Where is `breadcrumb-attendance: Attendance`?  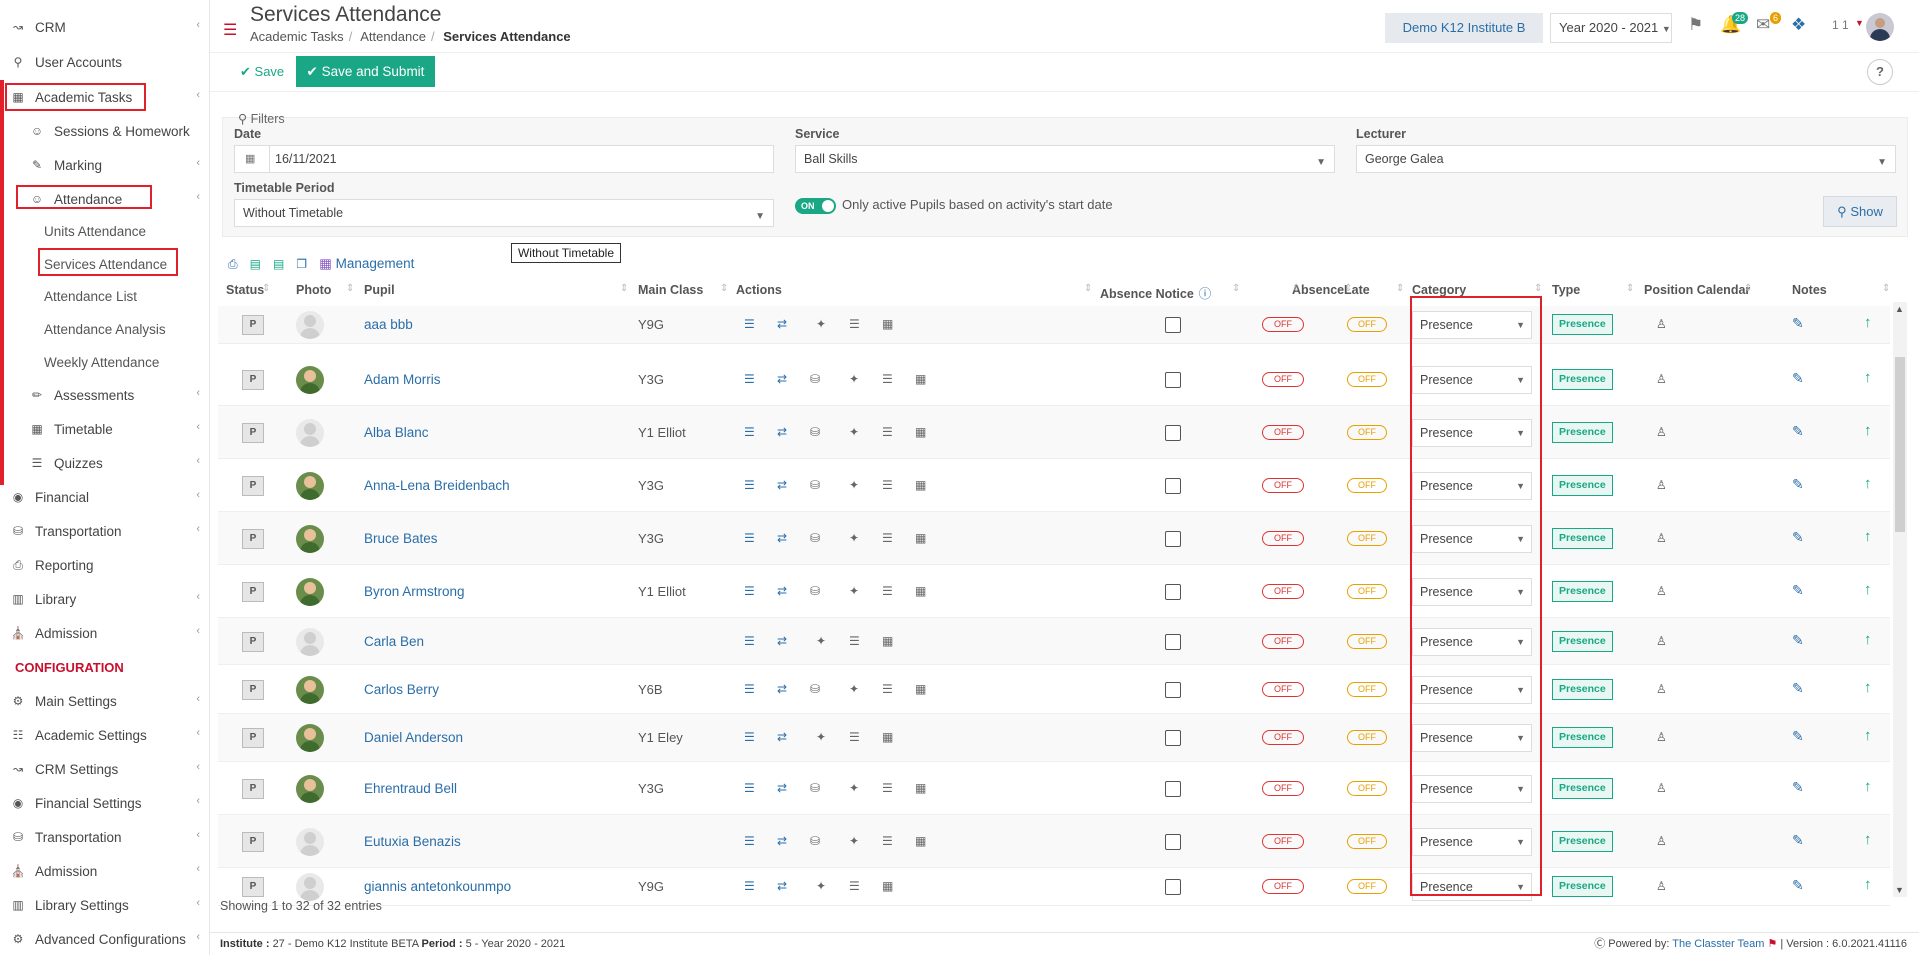 breadcrumb-attendance: Attendance is located at coordinates (393, 36).